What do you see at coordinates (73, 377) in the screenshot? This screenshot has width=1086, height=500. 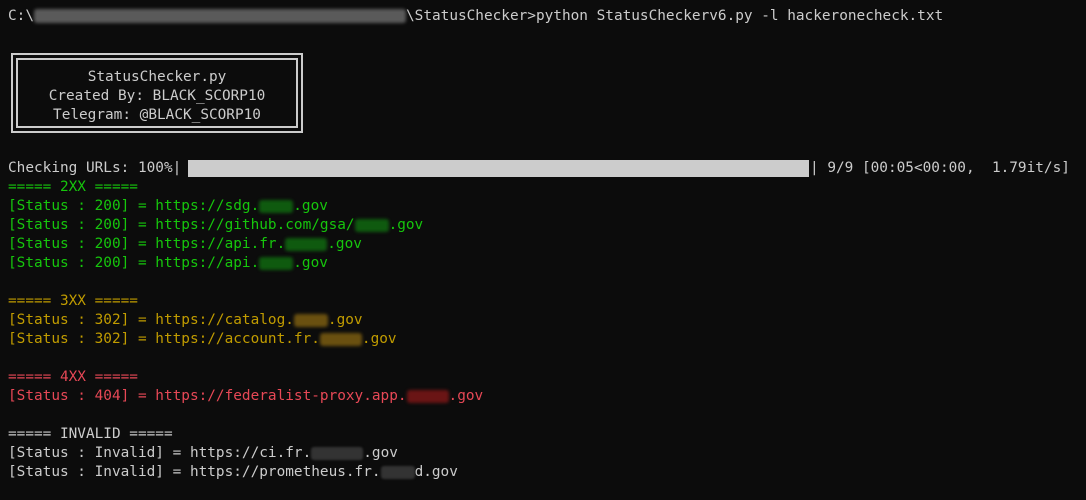 I see `group-header-4xx: ===== 4XX =====` at bounding box center [73, 377].